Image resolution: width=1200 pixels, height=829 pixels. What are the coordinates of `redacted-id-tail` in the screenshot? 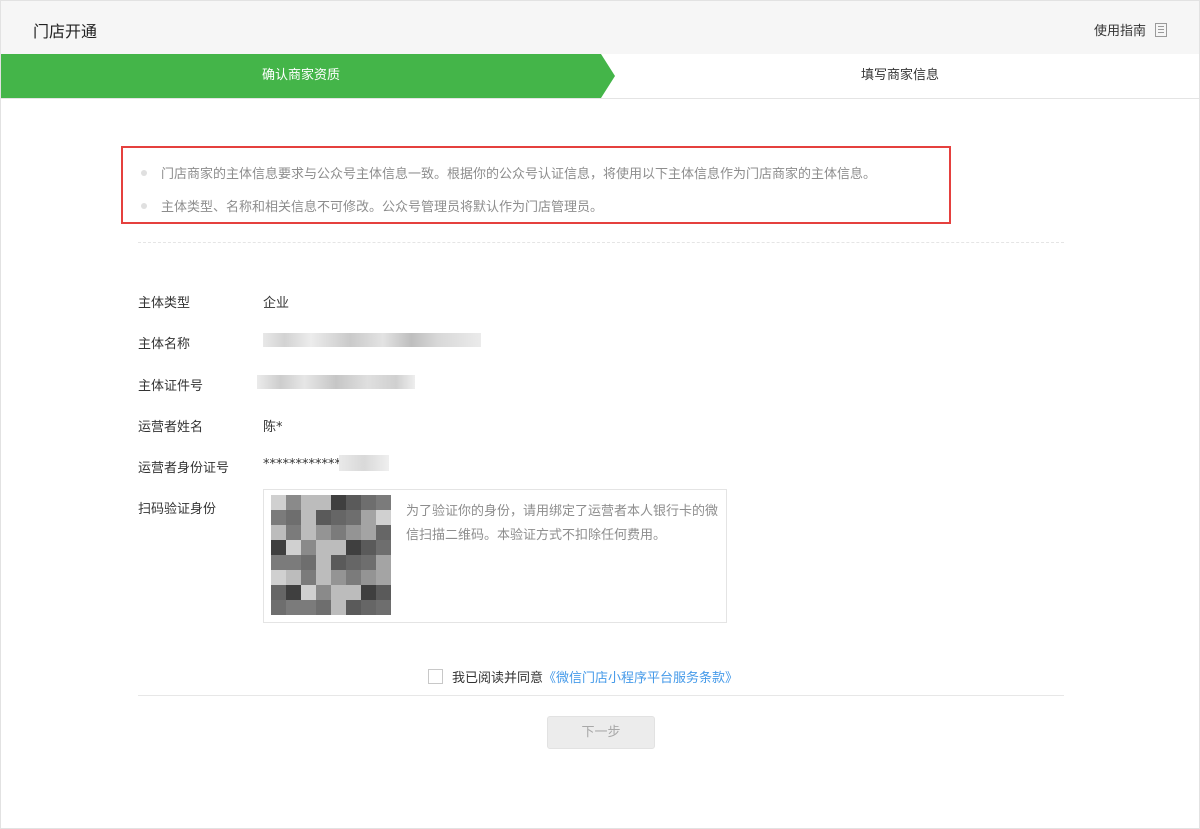 It's located at (364, 463).